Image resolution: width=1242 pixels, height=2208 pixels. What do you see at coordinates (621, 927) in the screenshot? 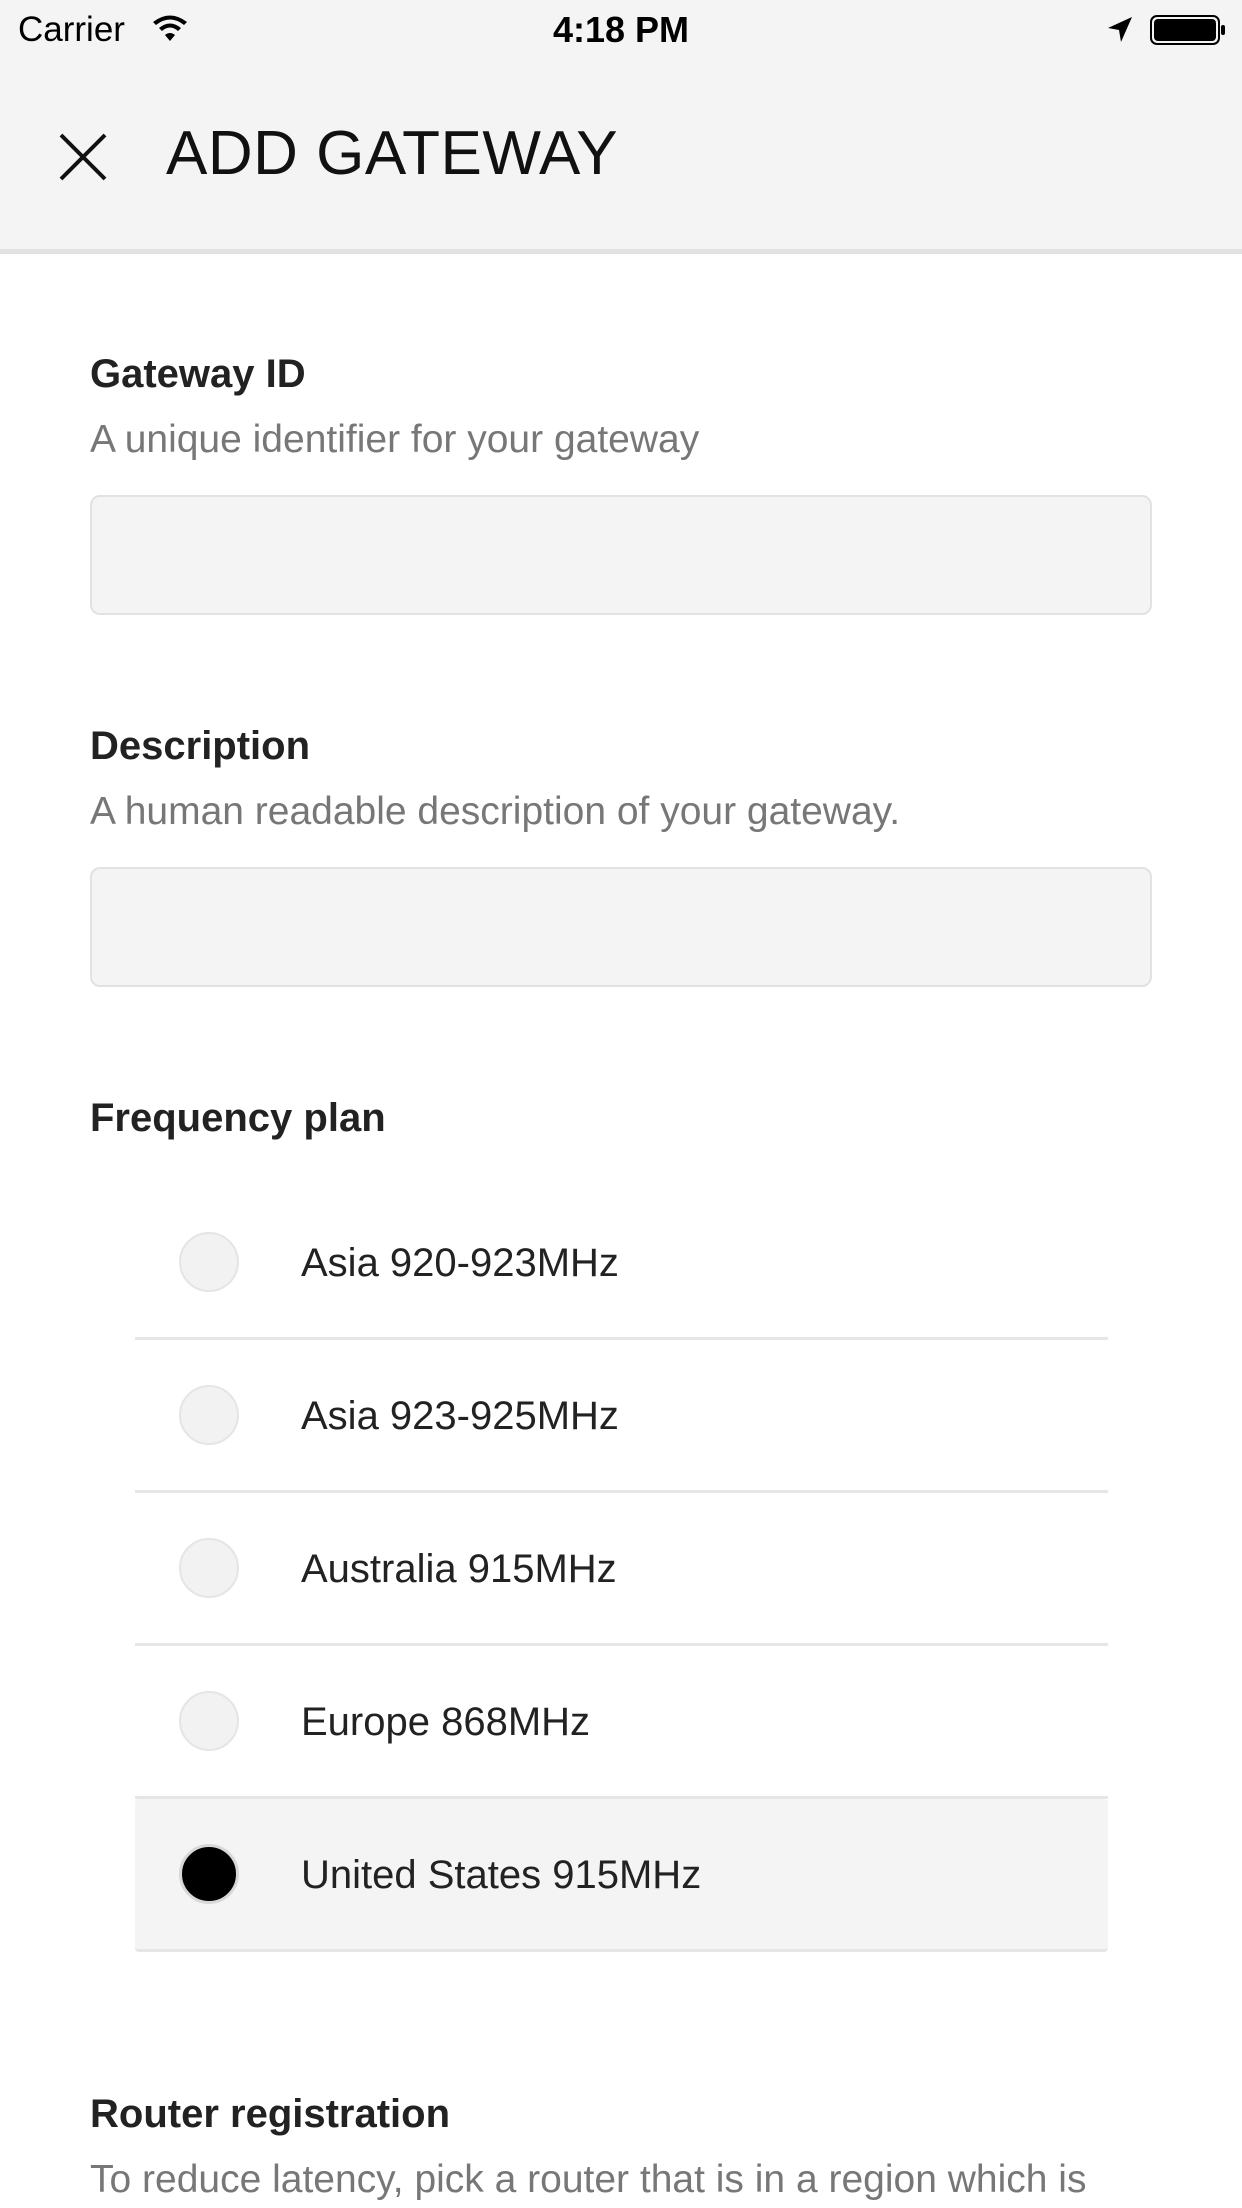
I see `description-input` at bounding box center [621, 927].